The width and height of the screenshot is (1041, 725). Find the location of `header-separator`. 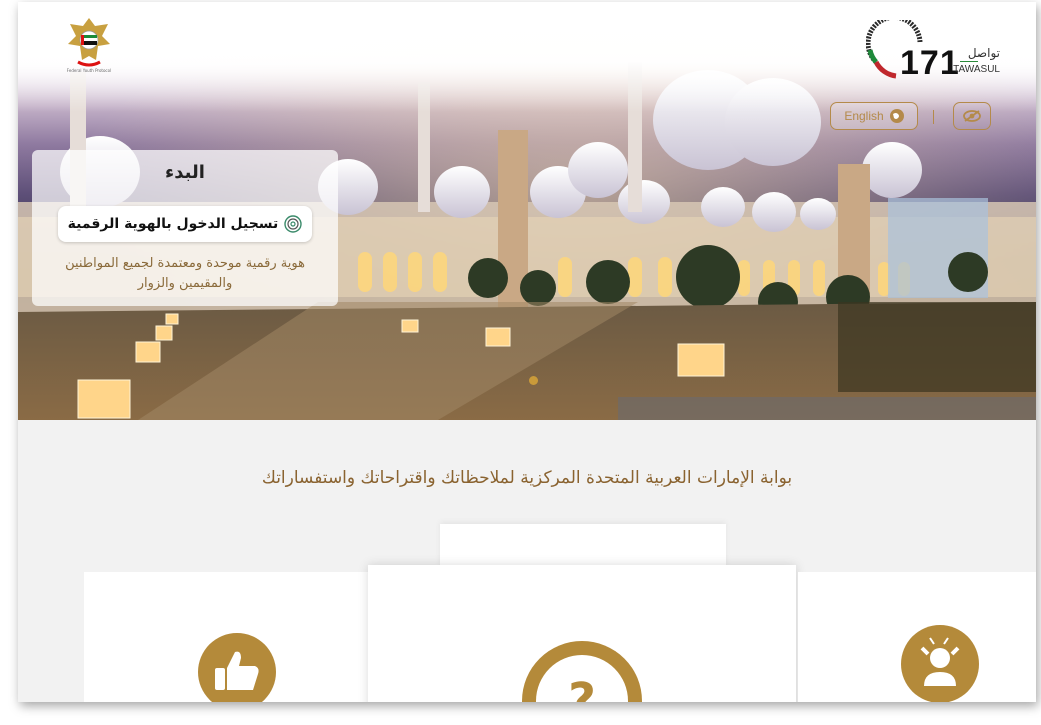

header-separator is located at coordinates (933, 117).